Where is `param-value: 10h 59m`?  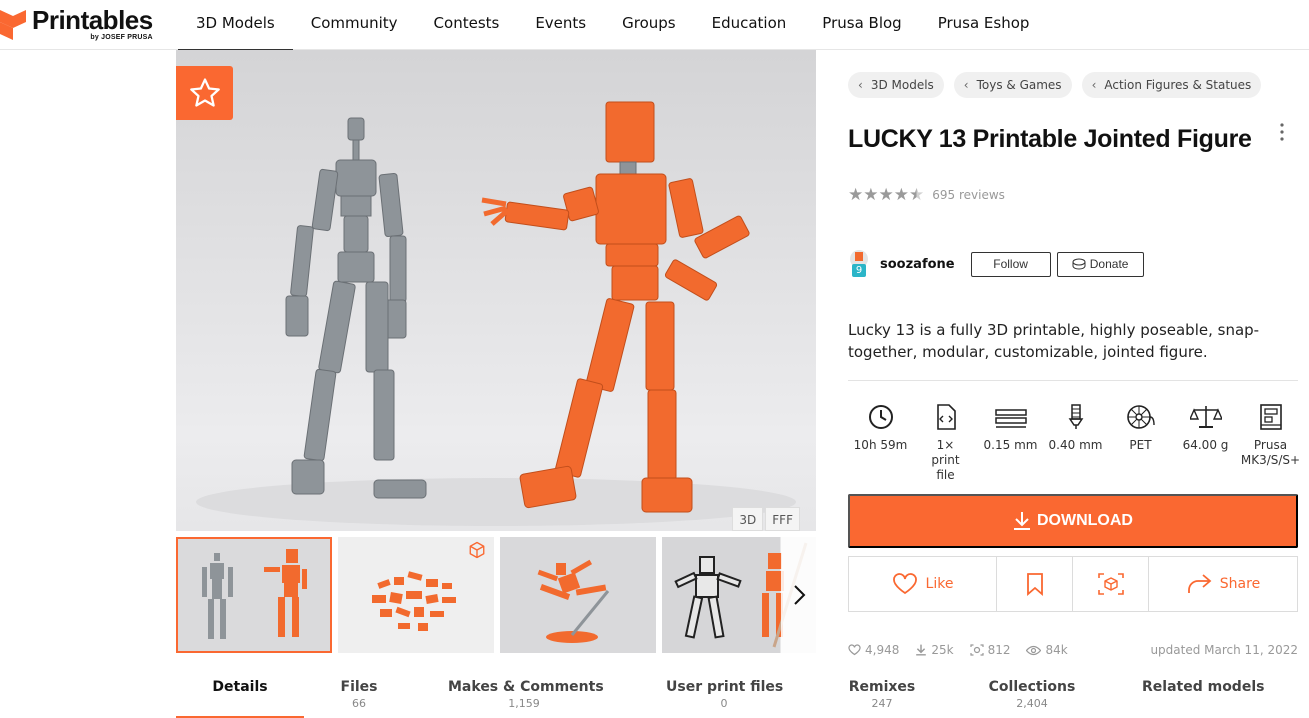
param-value: 10h 59m is located at coordinates (880, 445).